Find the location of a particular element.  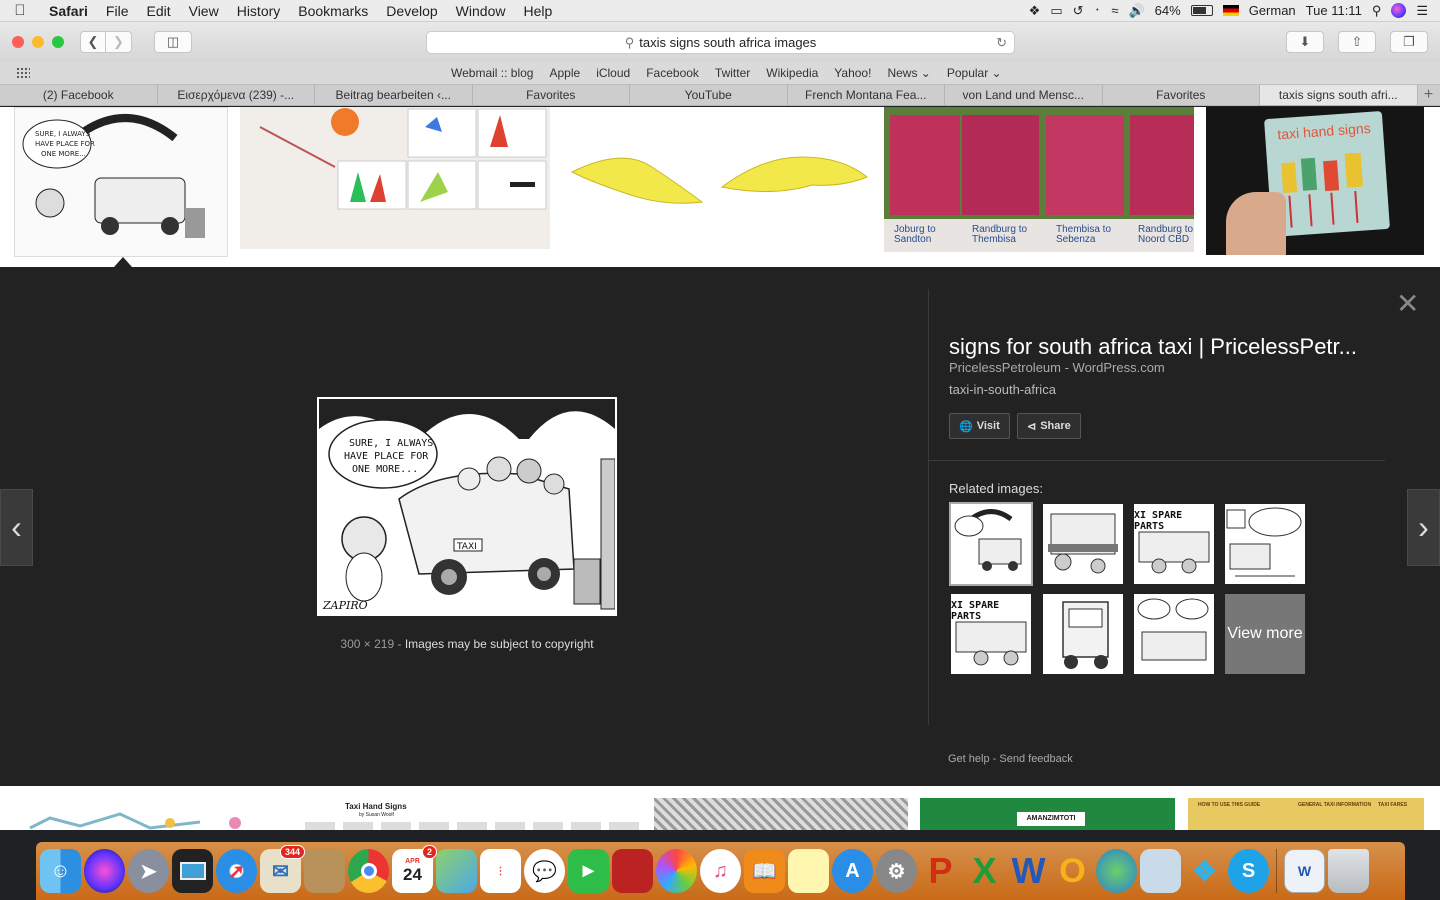

fav-yahoo: Yahoo! is located at coordinates (852, 73).